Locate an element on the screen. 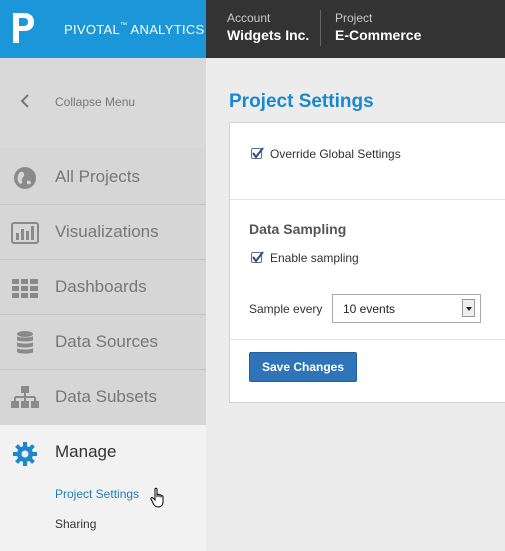  override-global-checkbox is located at coordinates (257, 153).